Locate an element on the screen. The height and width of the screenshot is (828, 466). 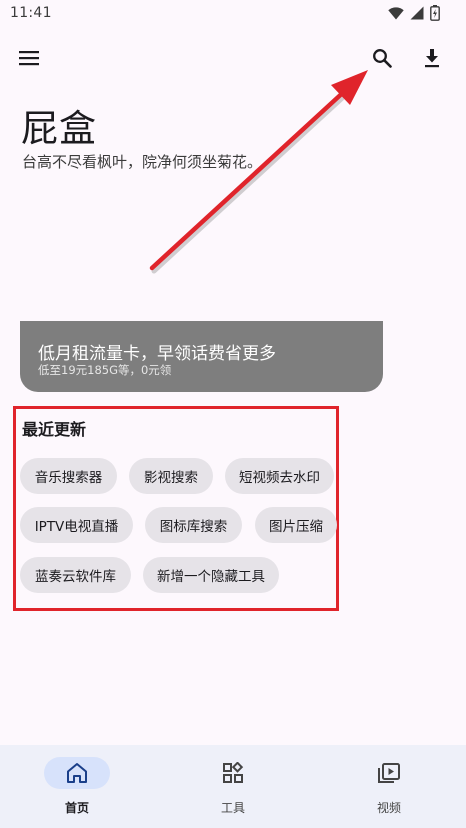
chip-image-compress: 图片压缩 is located at coordinates (296, 525).